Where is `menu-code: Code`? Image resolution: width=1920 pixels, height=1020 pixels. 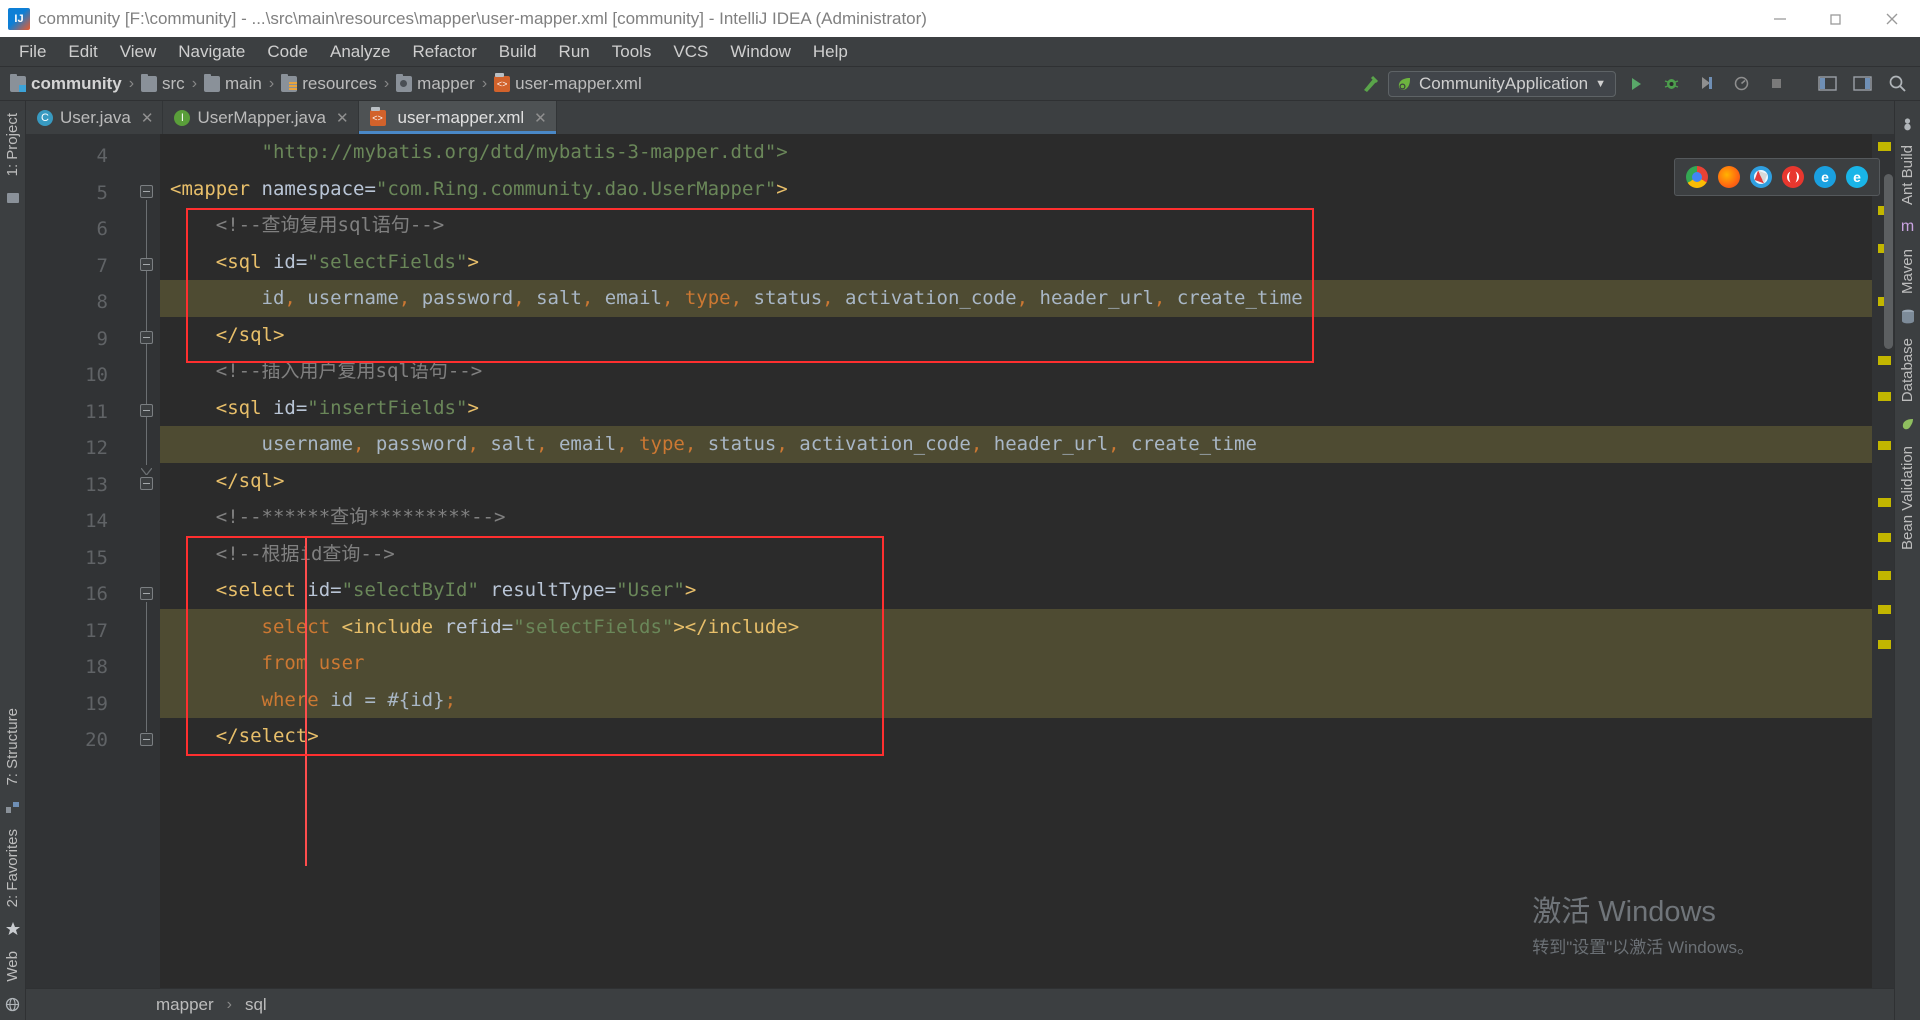 menu-code: Code is located at coordinates (287, 52).